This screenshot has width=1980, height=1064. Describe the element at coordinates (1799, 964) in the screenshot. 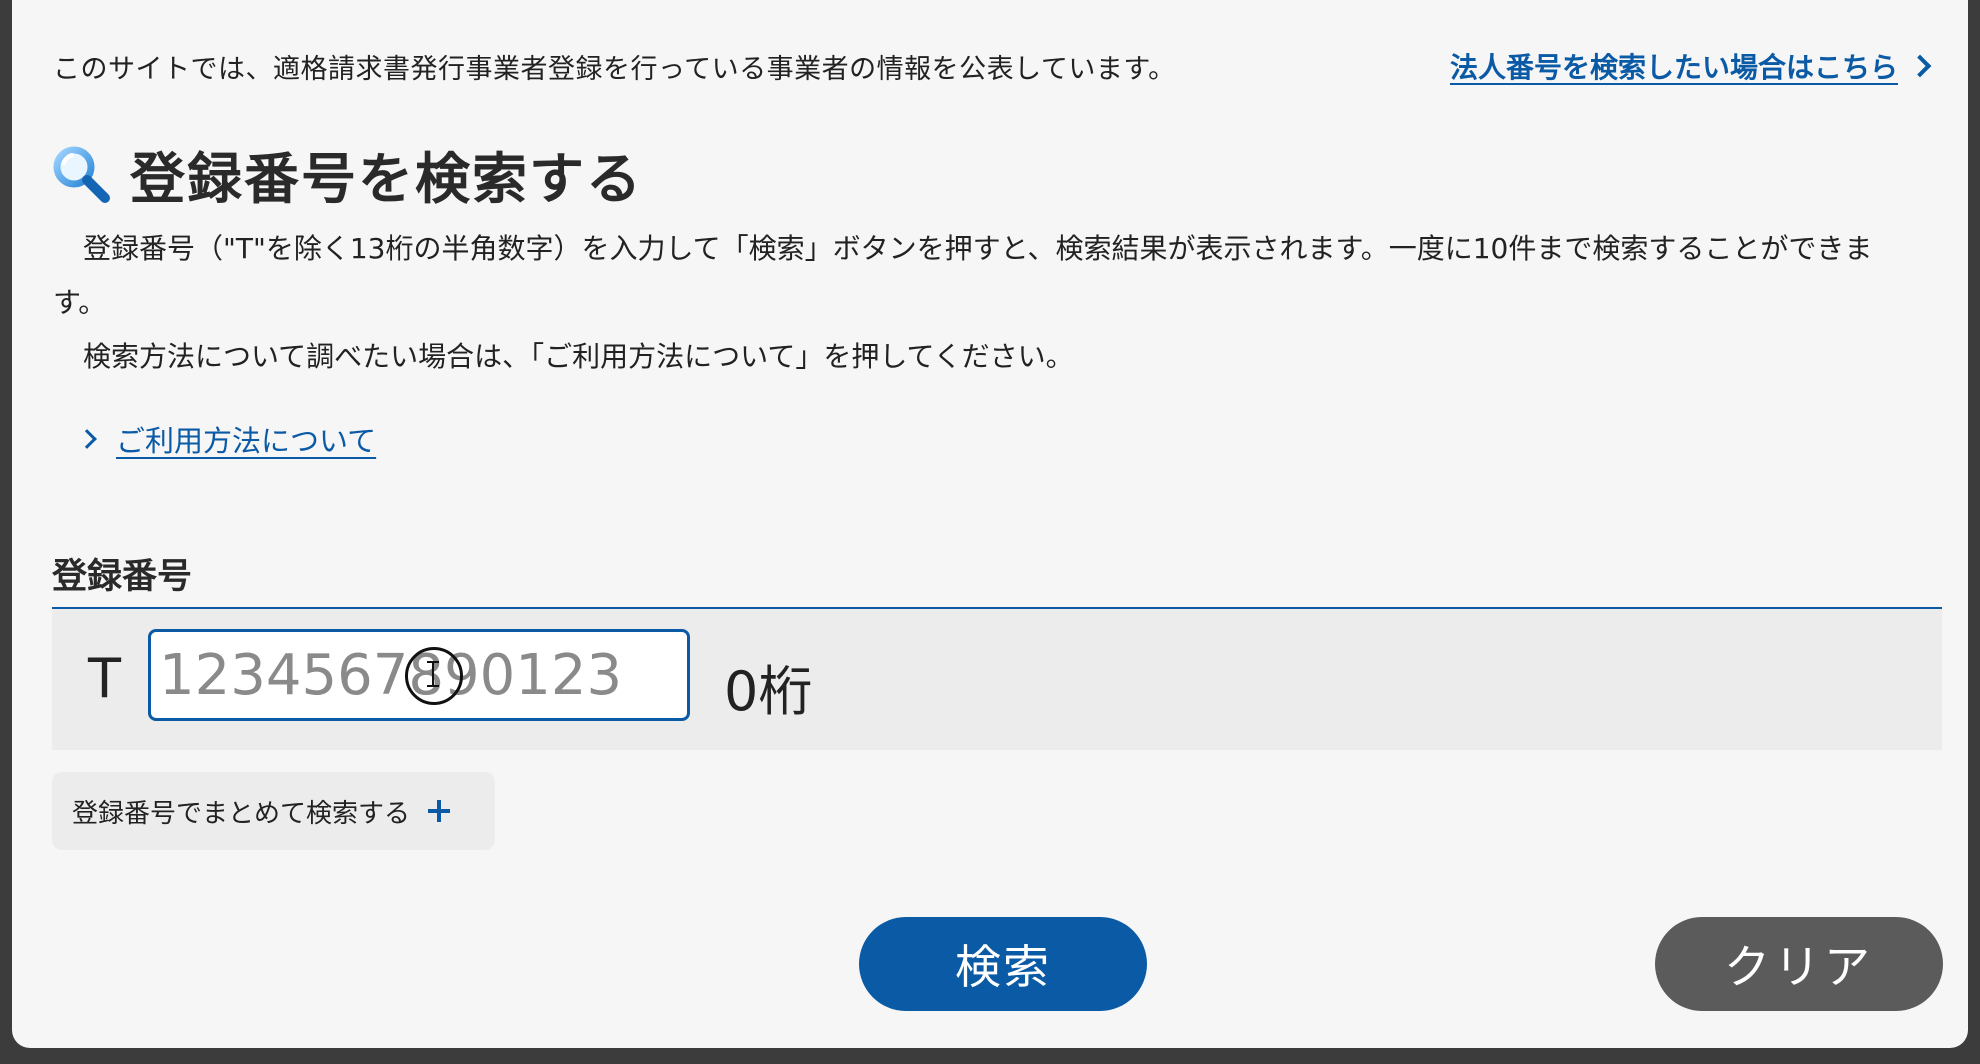

I see `clear-button: クリア` at that location.